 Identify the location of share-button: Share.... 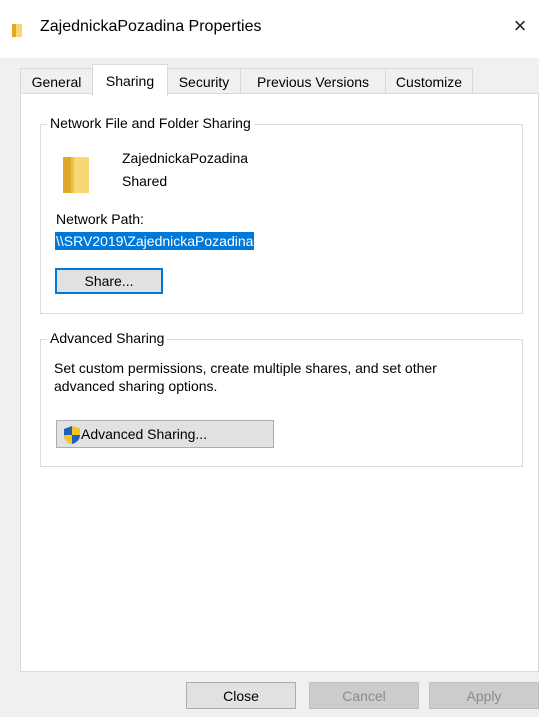
(109, 281).